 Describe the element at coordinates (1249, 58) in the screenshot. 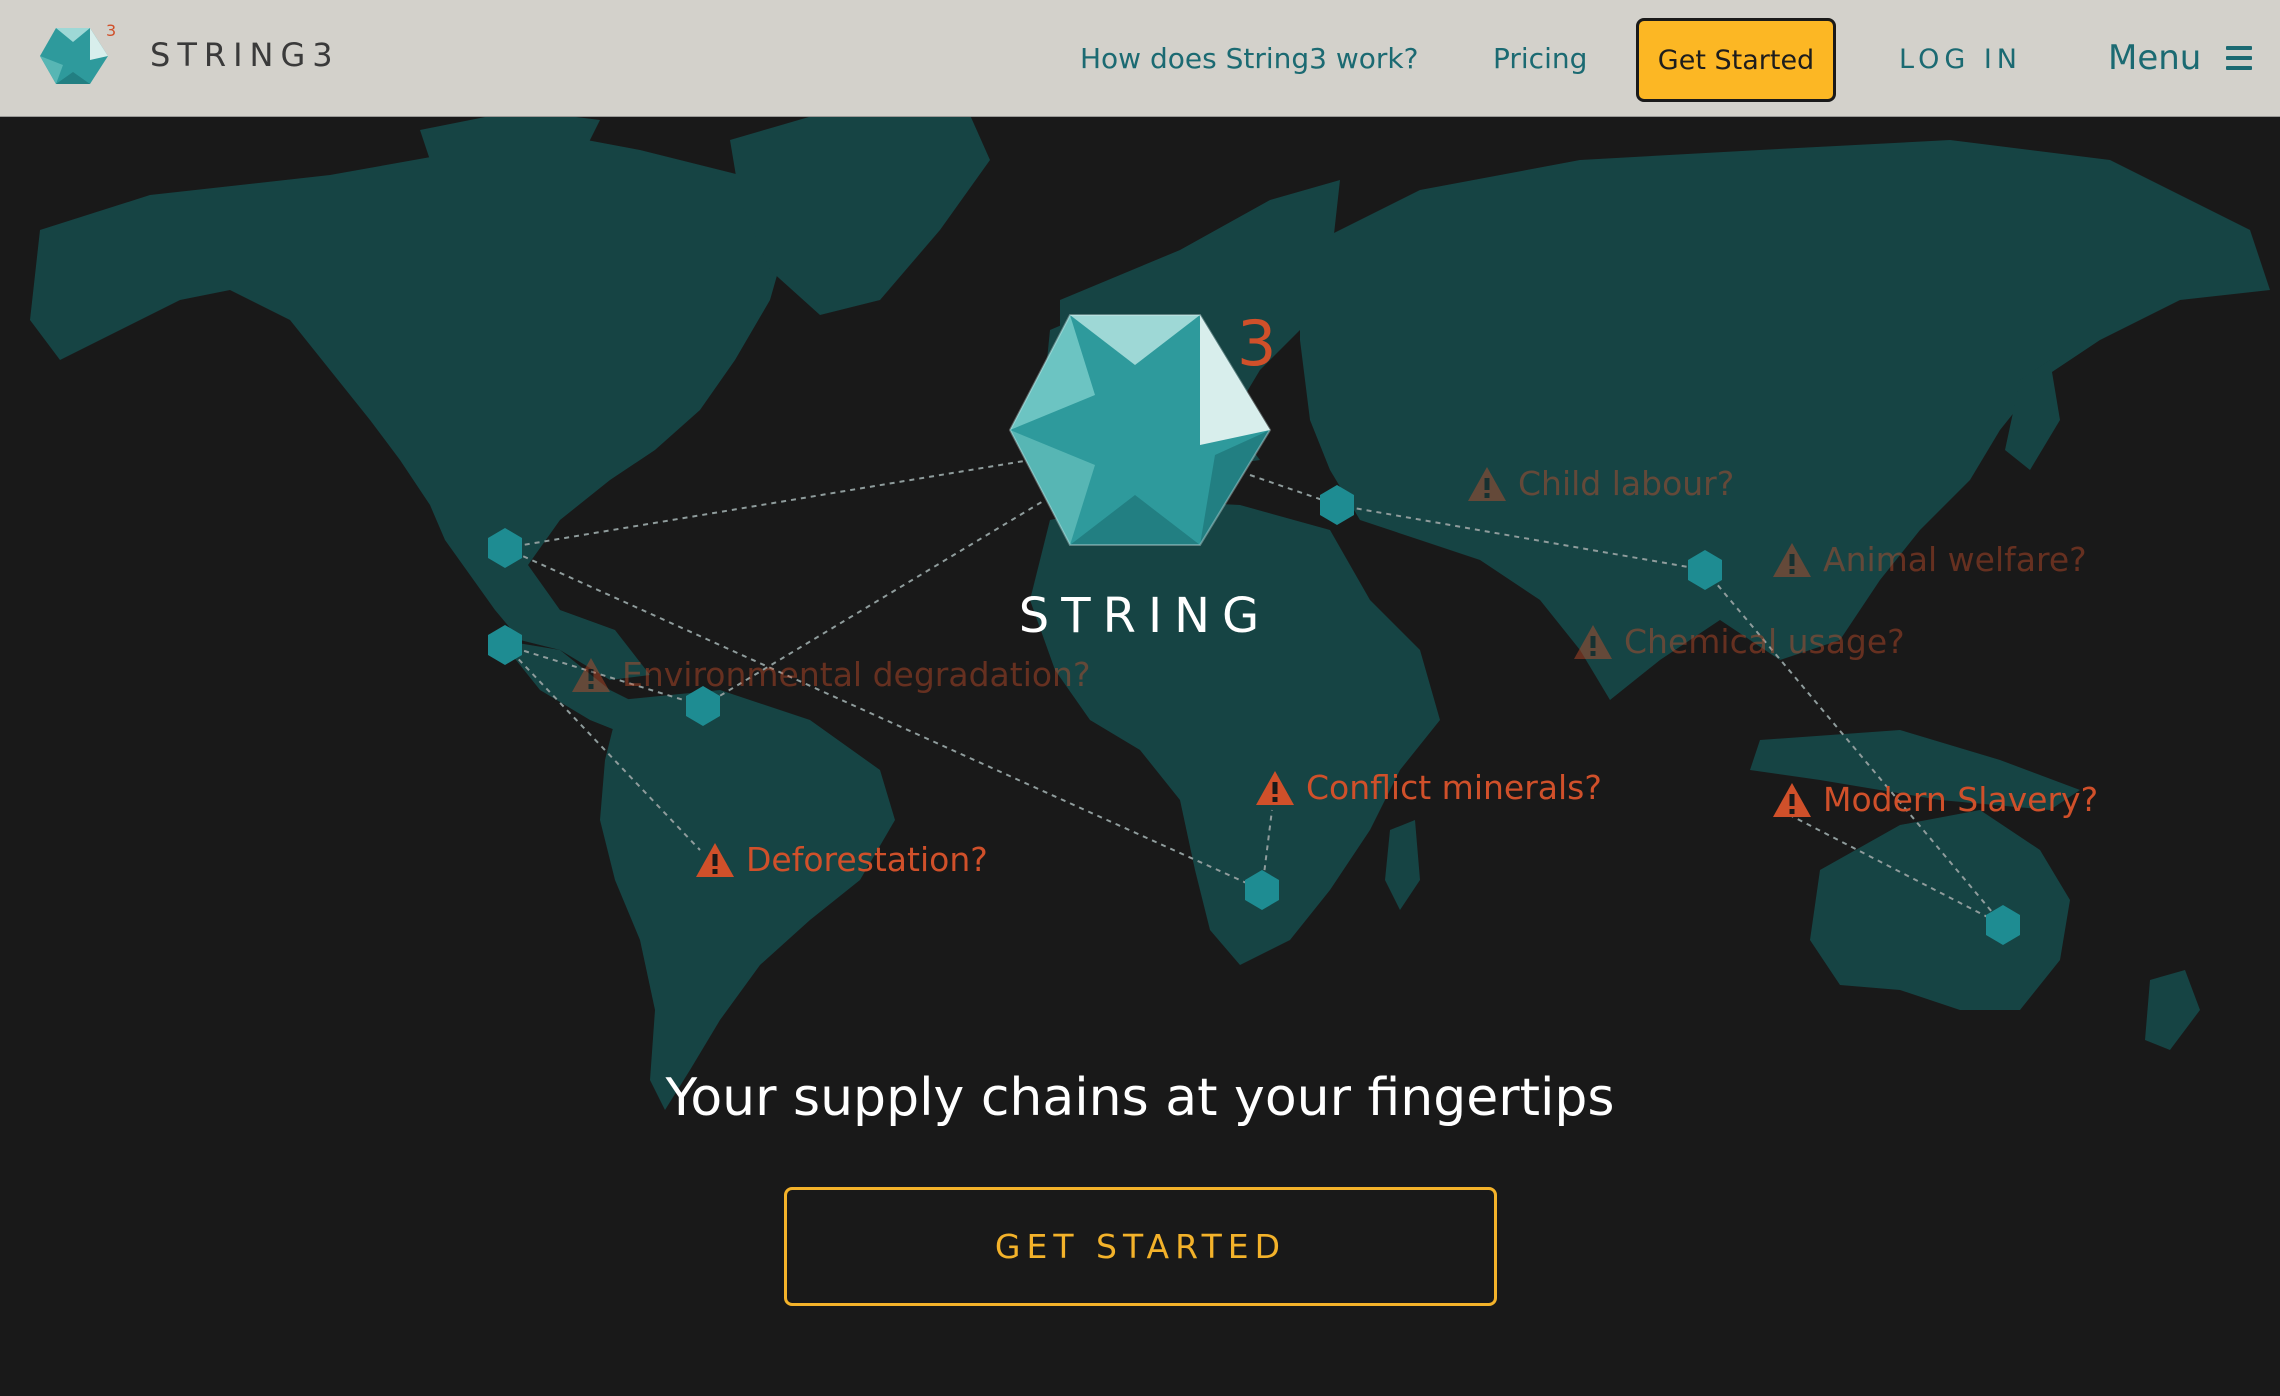

I see `nav-how-it-works-link: How does String3 work?` at that location.